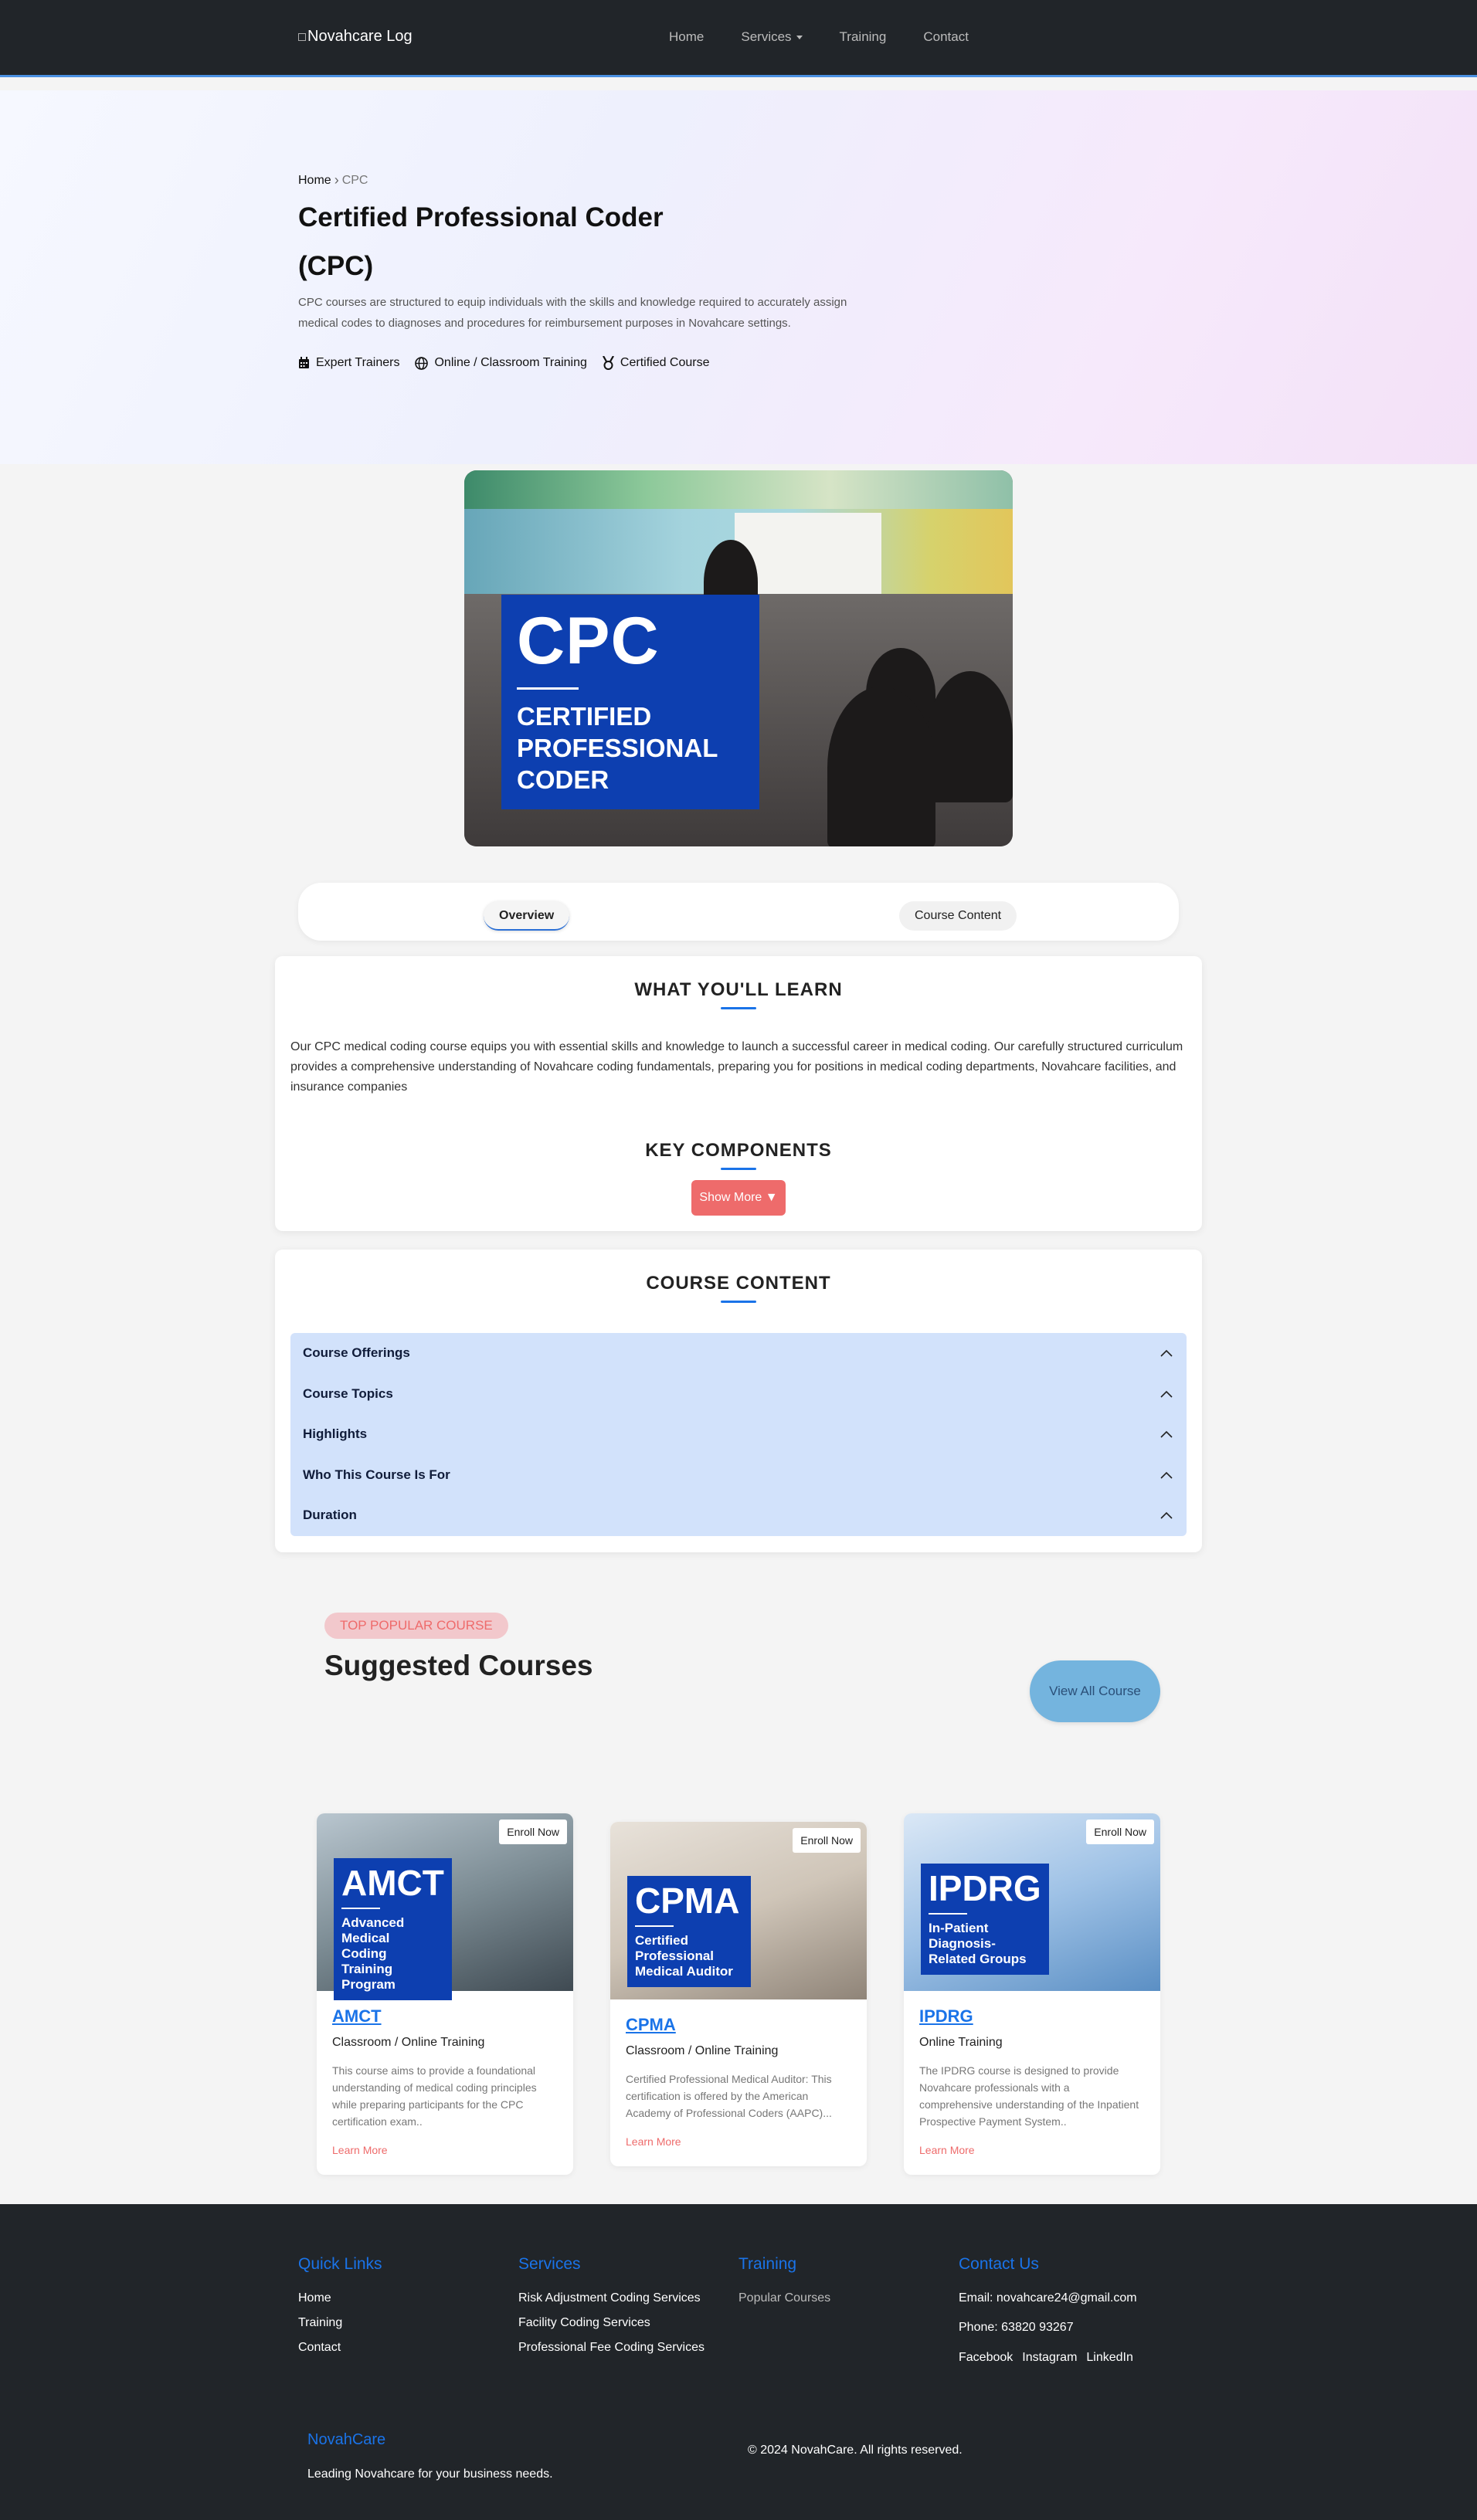 The height and width of the screenshot is (2520, 1477). What do you see at coordinates (373, 1953) in the screenshot?
I see `badge-subtitle: Advanced Medical Coding Training Program` at bounding box center [373, 1953].